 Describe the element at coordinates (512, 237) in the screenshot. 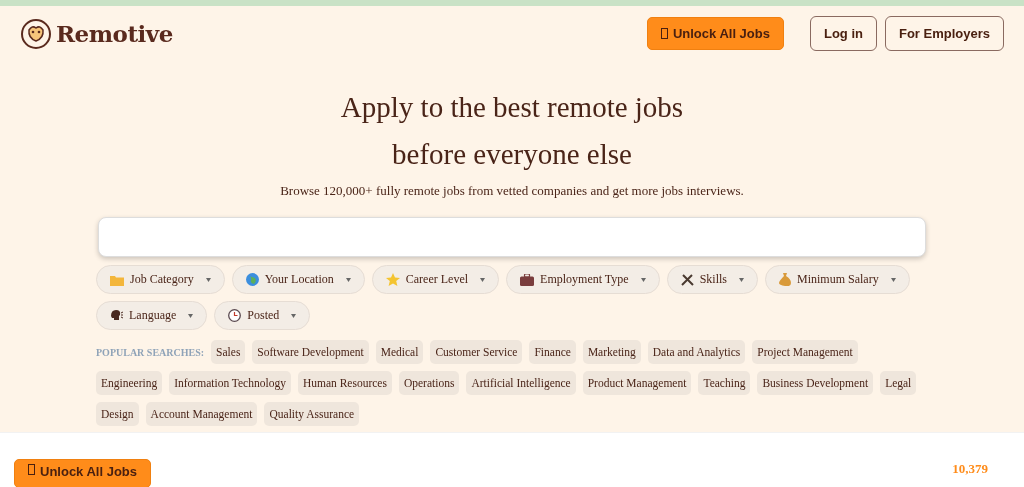

I see `search-field` at that location.